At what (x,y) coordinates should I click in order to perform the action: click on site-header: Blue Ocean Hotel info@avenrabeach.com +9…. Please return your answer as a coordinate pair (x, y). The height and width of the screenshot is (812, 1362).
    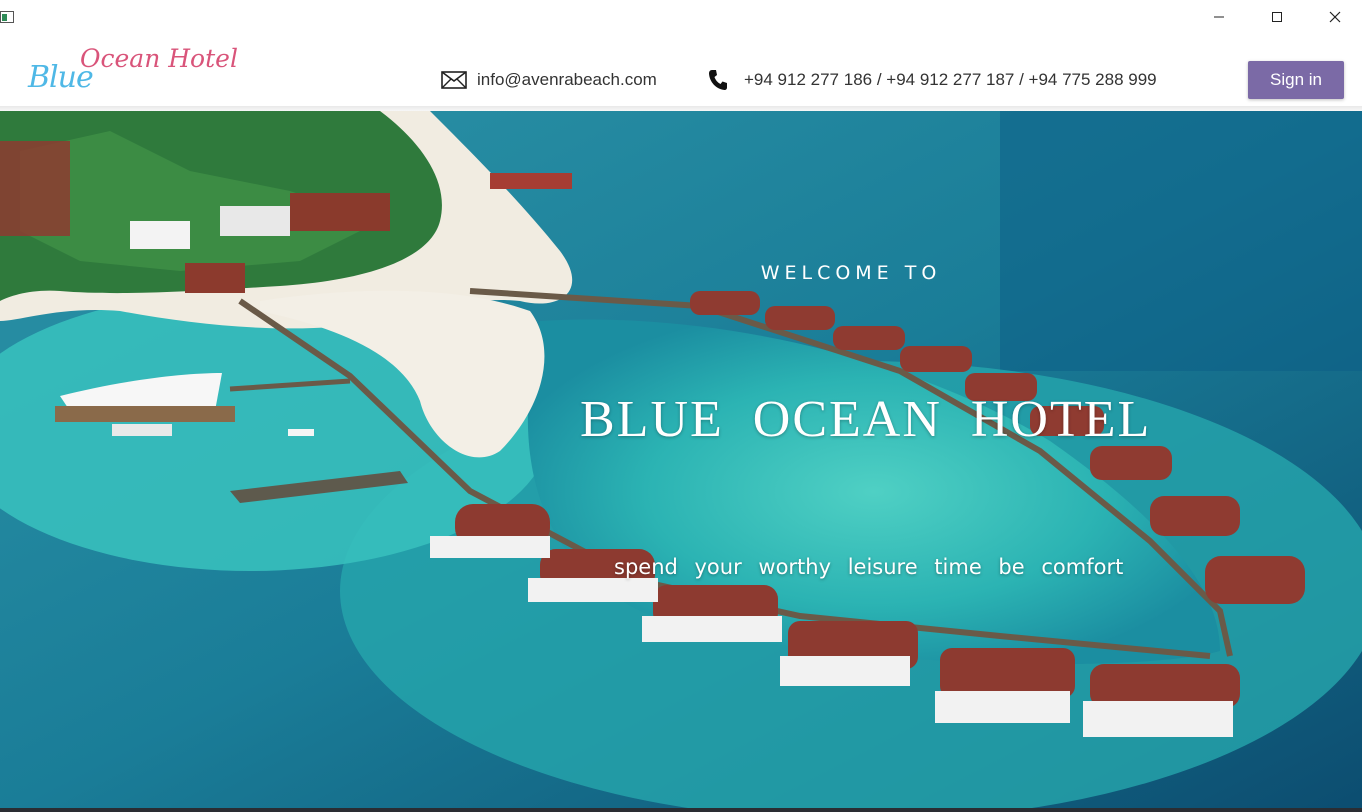
    Looking at the image, I should click on (681, 71).